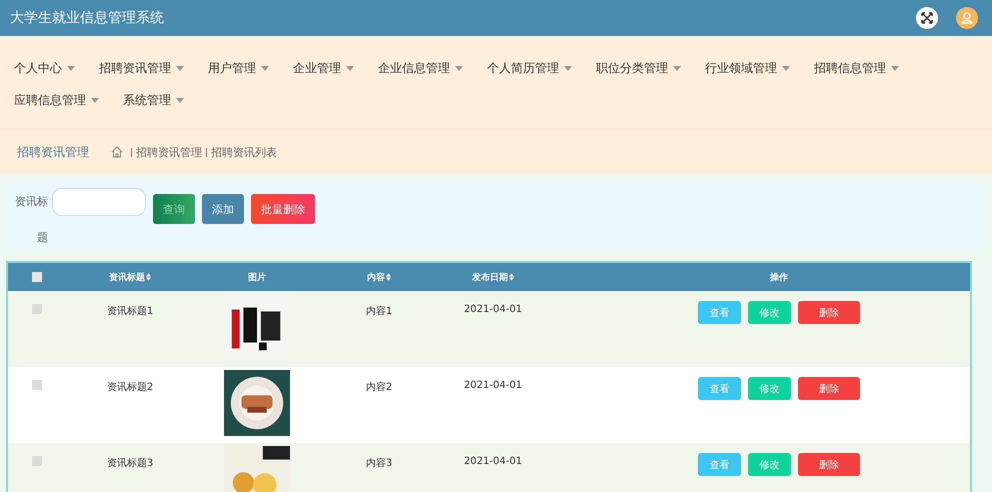 Image resolution: width=992 pixels, height=492 pixels. I want to click on nav-menu-item: 职位分类管理, so click(636, 68).